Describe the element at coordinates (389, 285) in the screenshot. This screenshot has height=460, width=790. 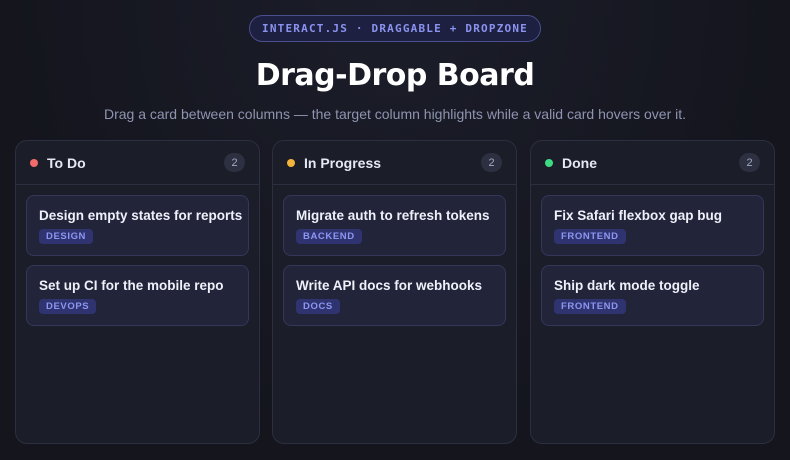
I see `card-title: Write API docs for webhooks` at that location.